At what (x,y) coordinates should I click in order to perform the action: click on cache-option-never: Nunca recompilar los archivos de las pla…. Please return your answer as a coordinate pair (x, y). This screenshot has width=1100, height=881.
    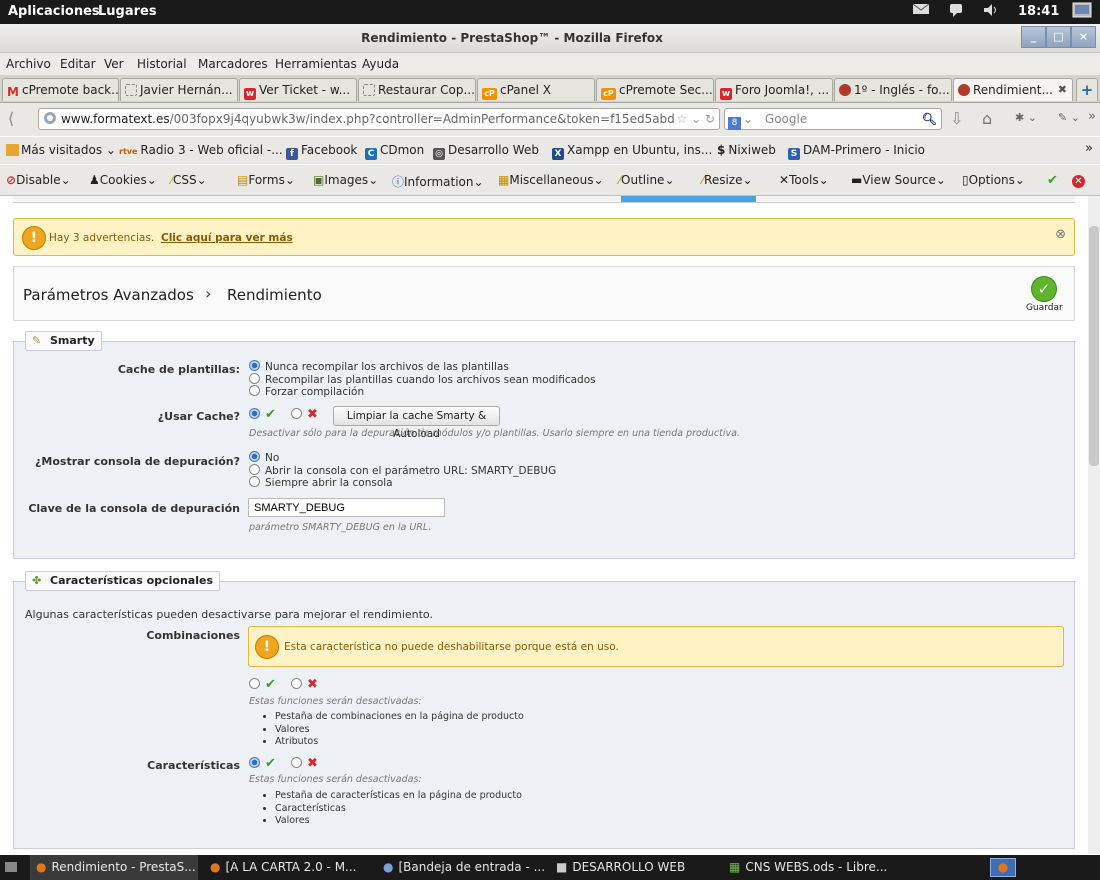
    Looking at the image, I should click on (379, 366).